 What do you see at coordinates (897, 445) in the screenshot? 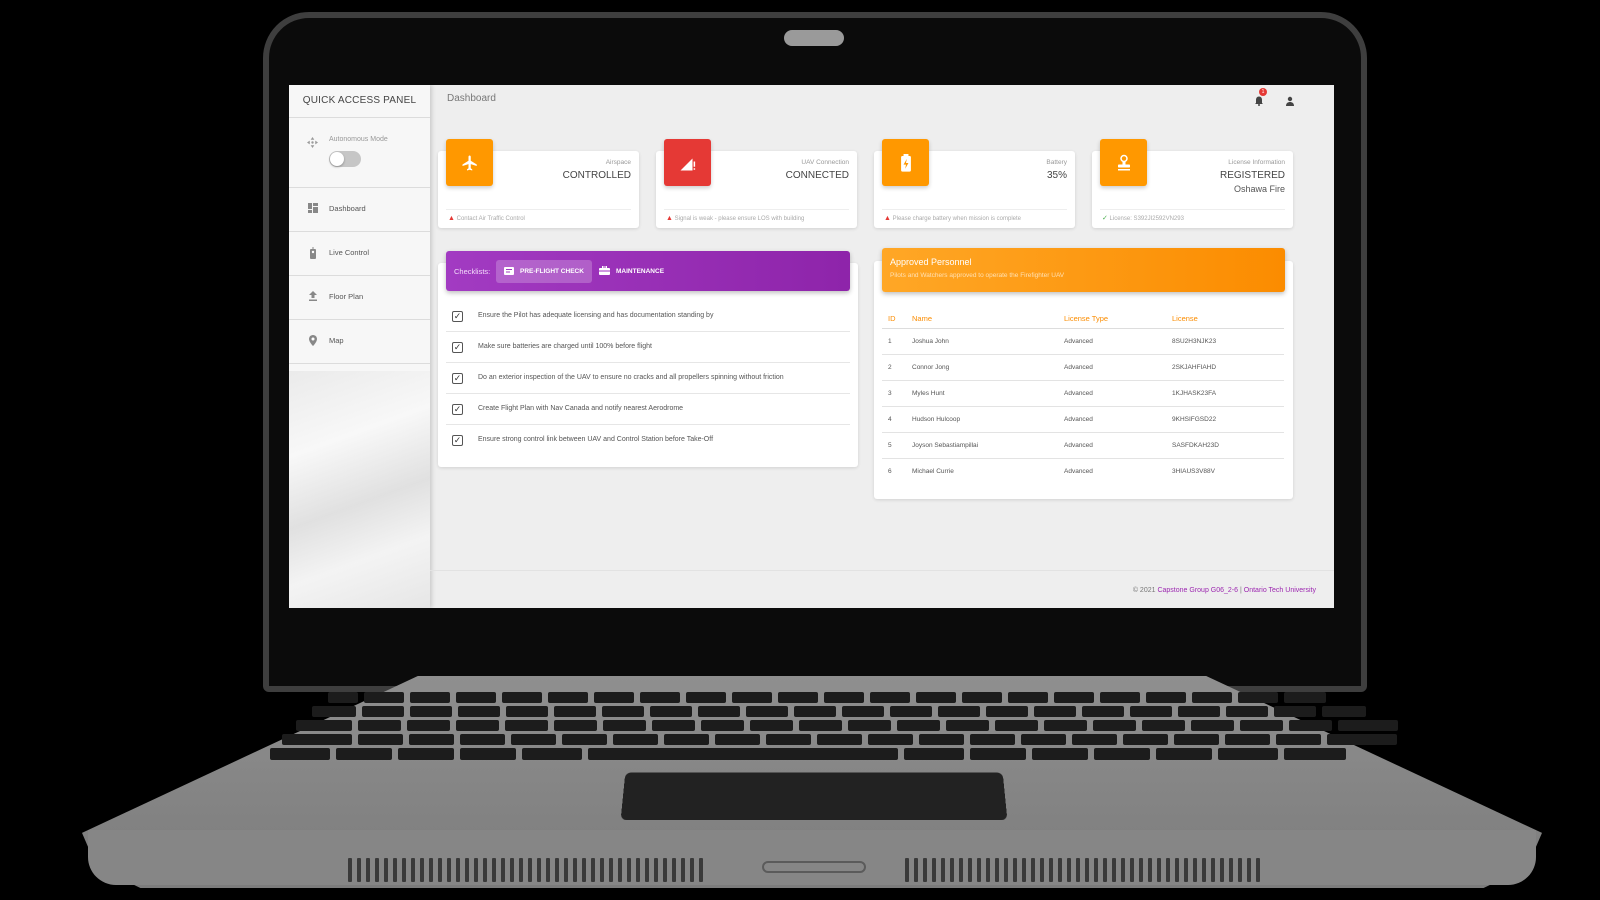
I see `cell-id: 5` at bounding box center [897, 445].